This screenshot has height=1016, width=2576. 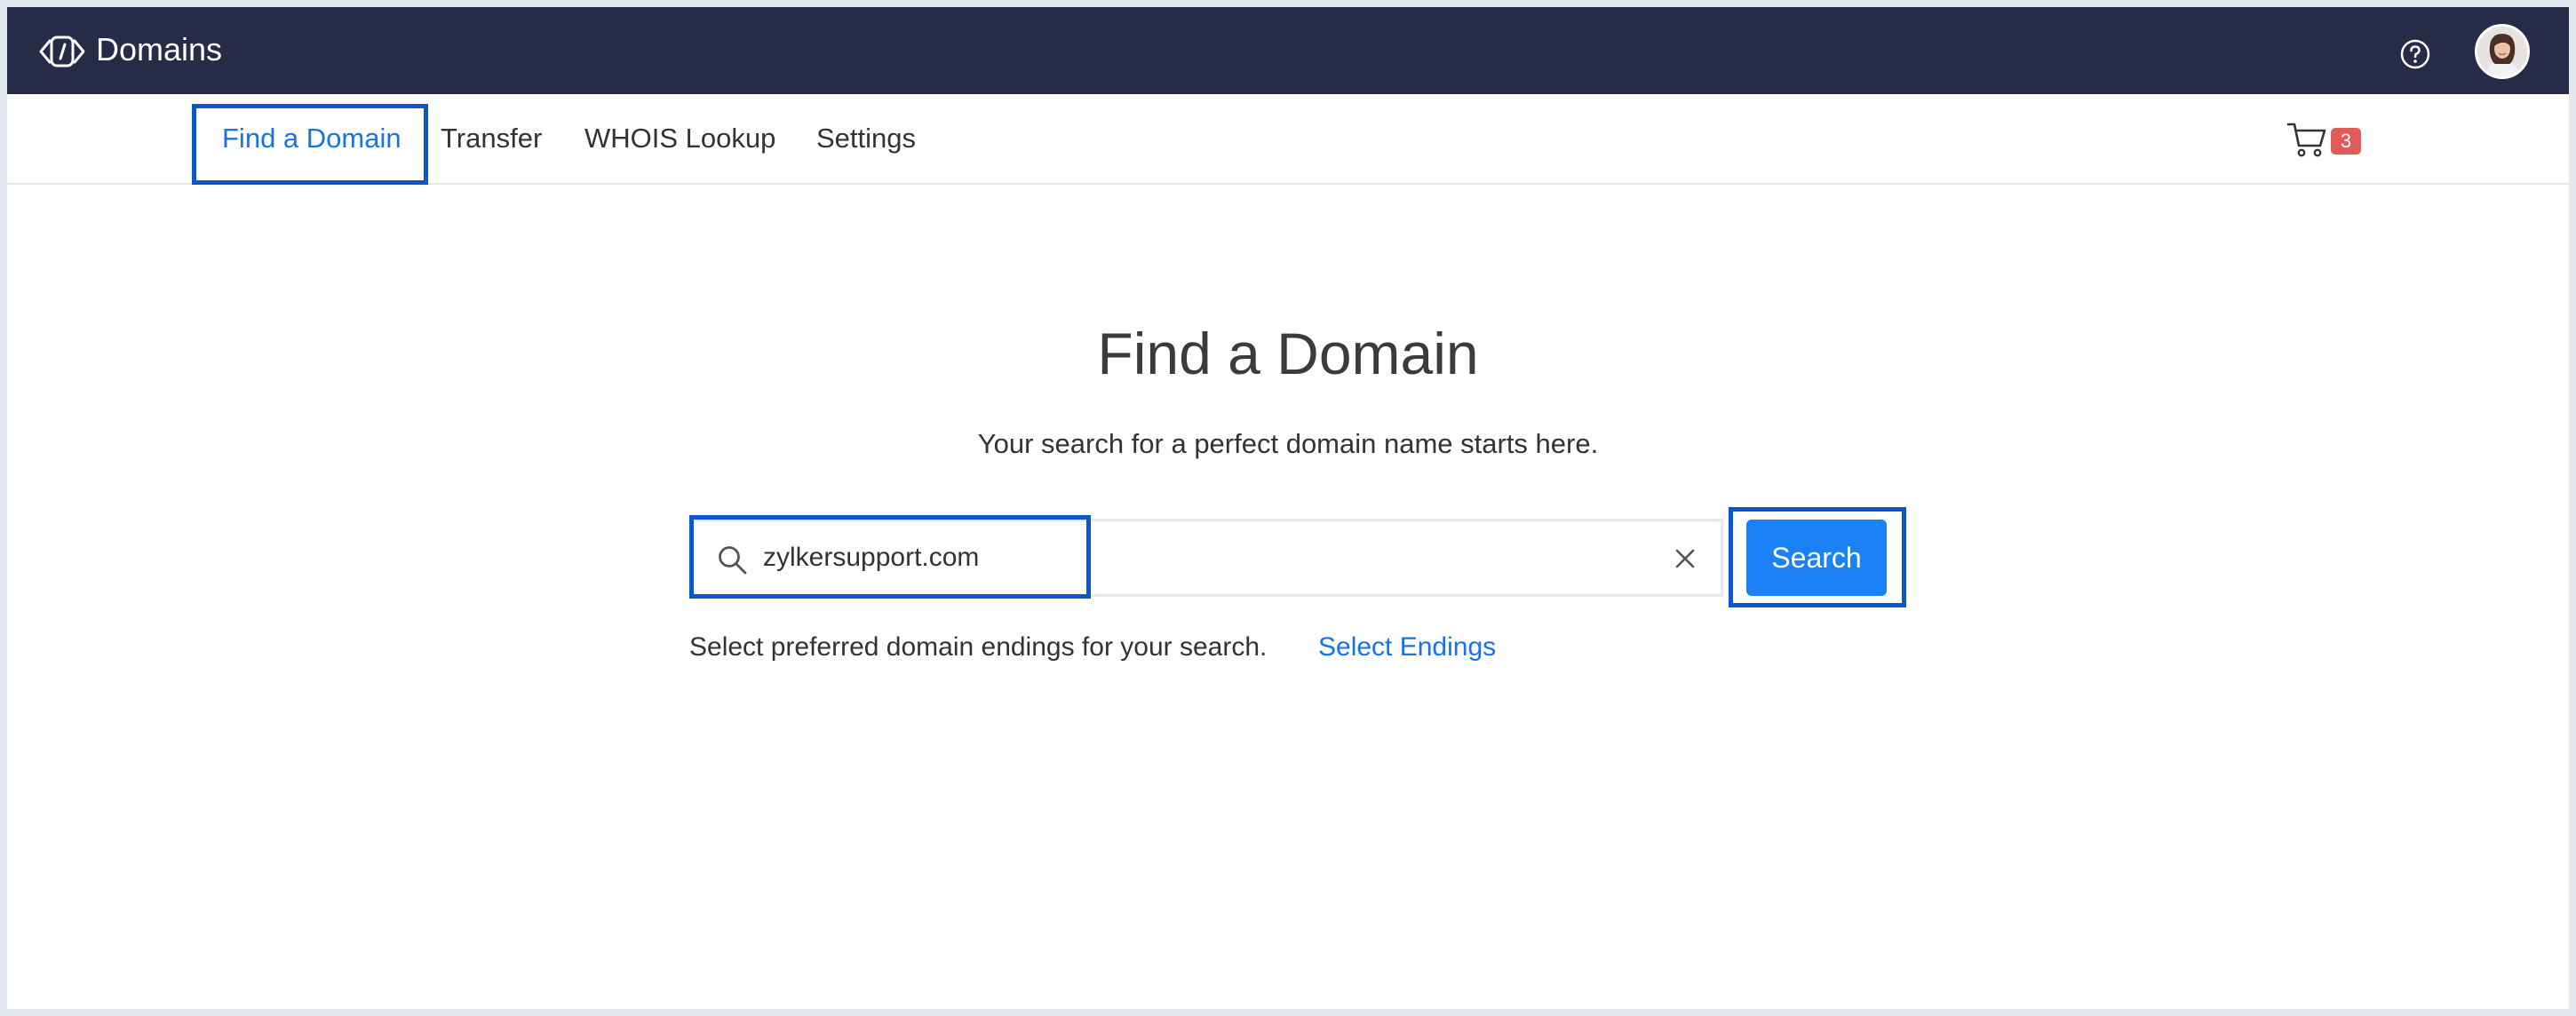 What do you see at coordinates (1685, 558) in the screenshot?
I see `close-icon` at bounding box center [1685, 558].